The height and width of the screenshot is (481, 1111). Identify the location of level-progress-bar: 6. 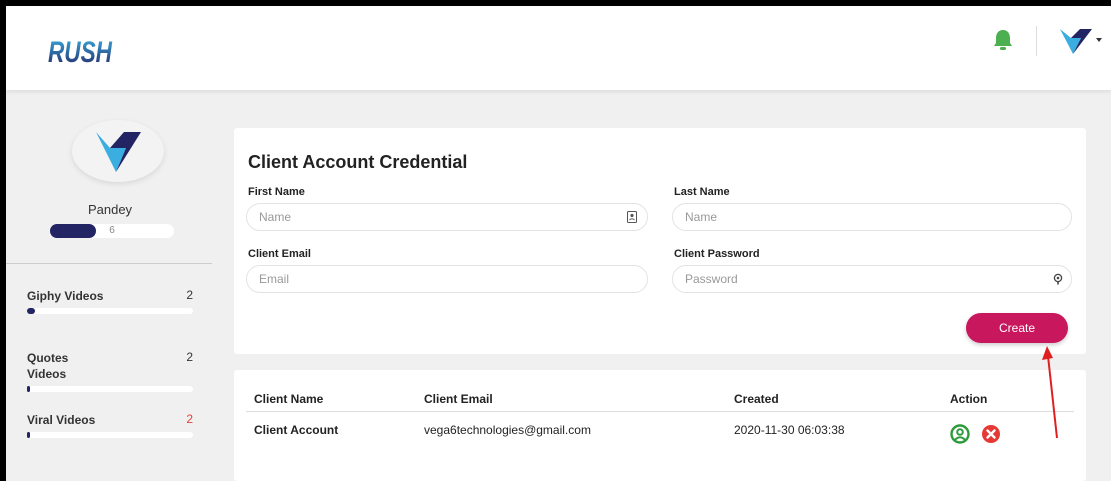
(112, 231).